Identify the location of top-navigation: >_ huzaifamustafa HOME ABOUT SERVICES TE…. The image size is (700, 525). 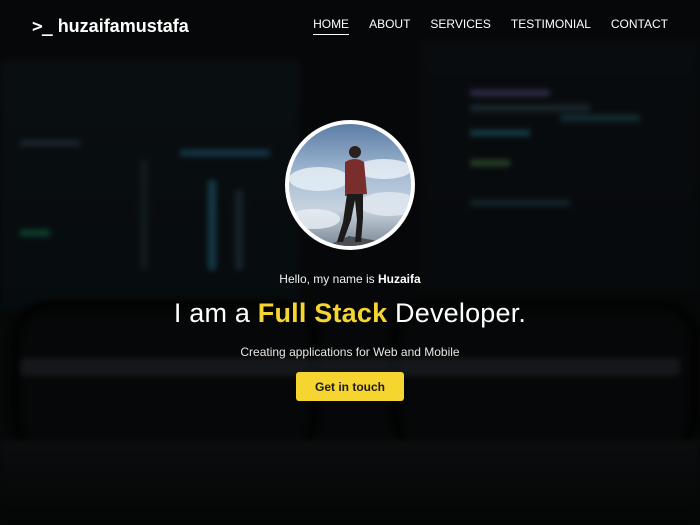
(350, 26).